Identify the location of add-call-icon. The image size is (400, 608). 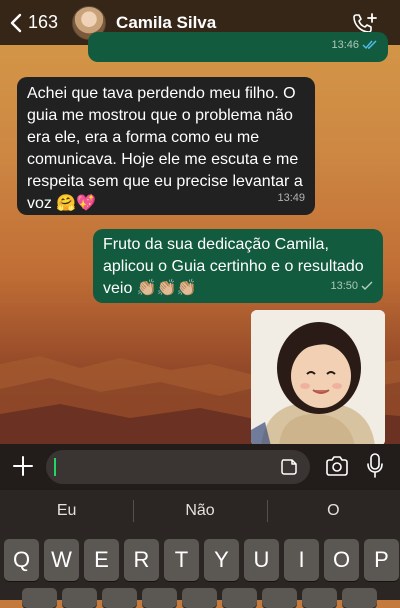
(365, 23).